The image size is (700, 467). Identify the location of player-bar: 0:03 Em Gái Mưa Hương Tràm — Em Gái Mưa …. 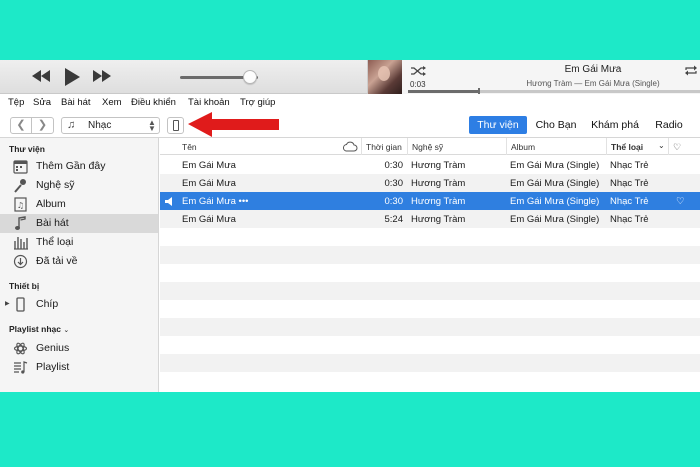
(350, 77).